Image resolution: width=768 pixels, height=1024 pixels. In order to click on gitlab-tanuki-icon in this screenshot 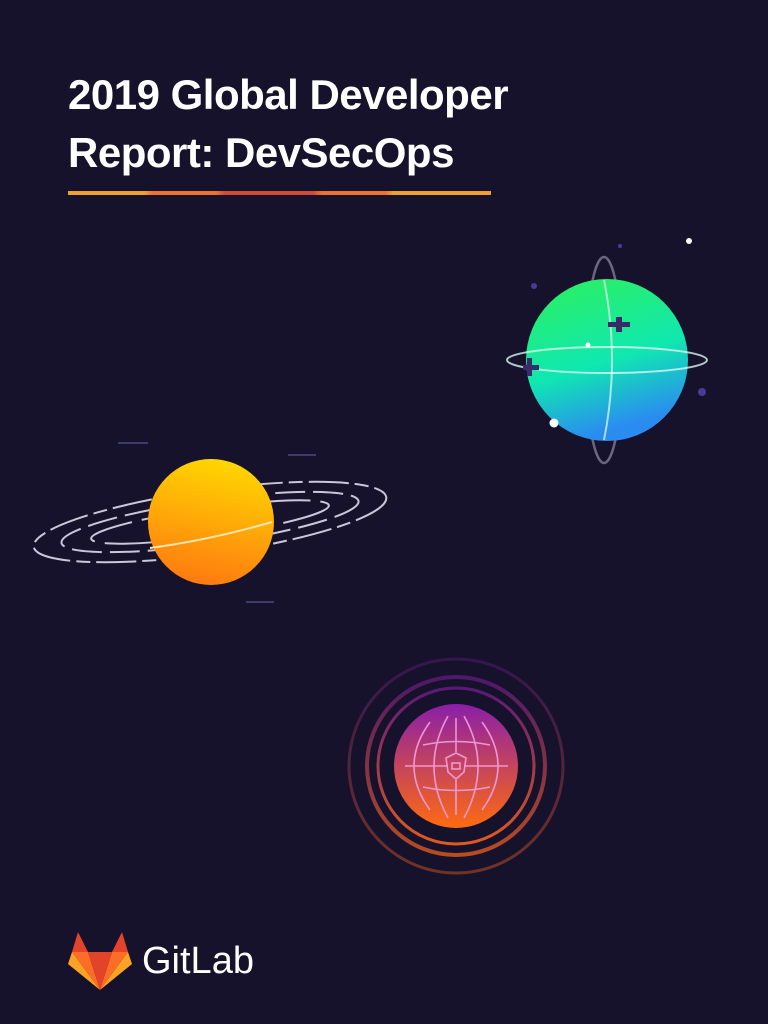, I will do `click(100, 961)`.